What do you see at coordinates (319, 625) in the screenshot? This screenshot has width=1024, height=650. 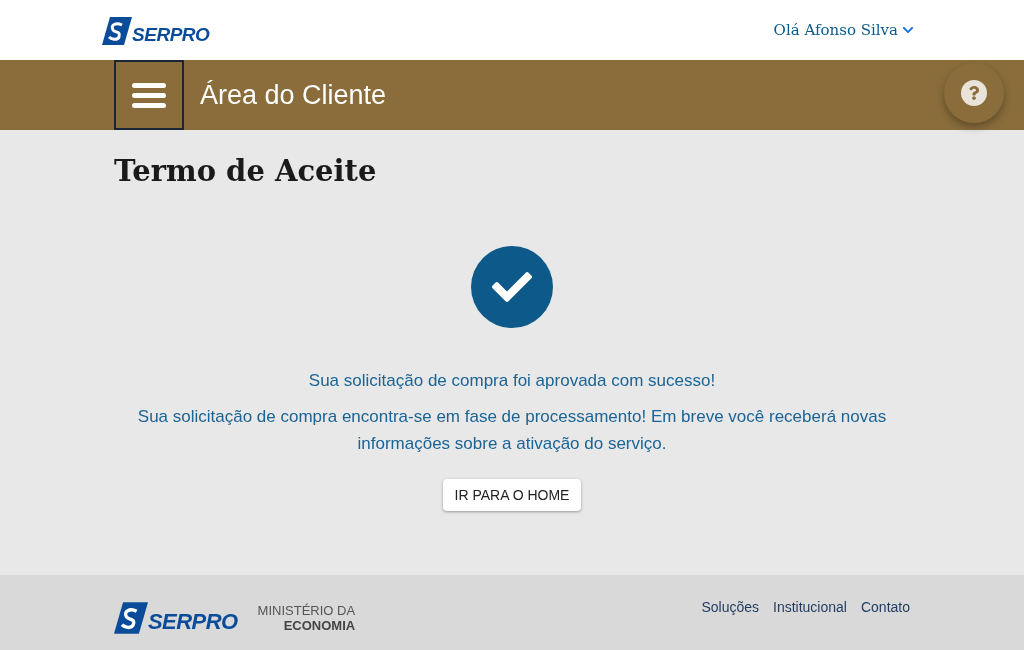 I see `ministry-name: ECONOMIA` at bounding box center [319, 625].